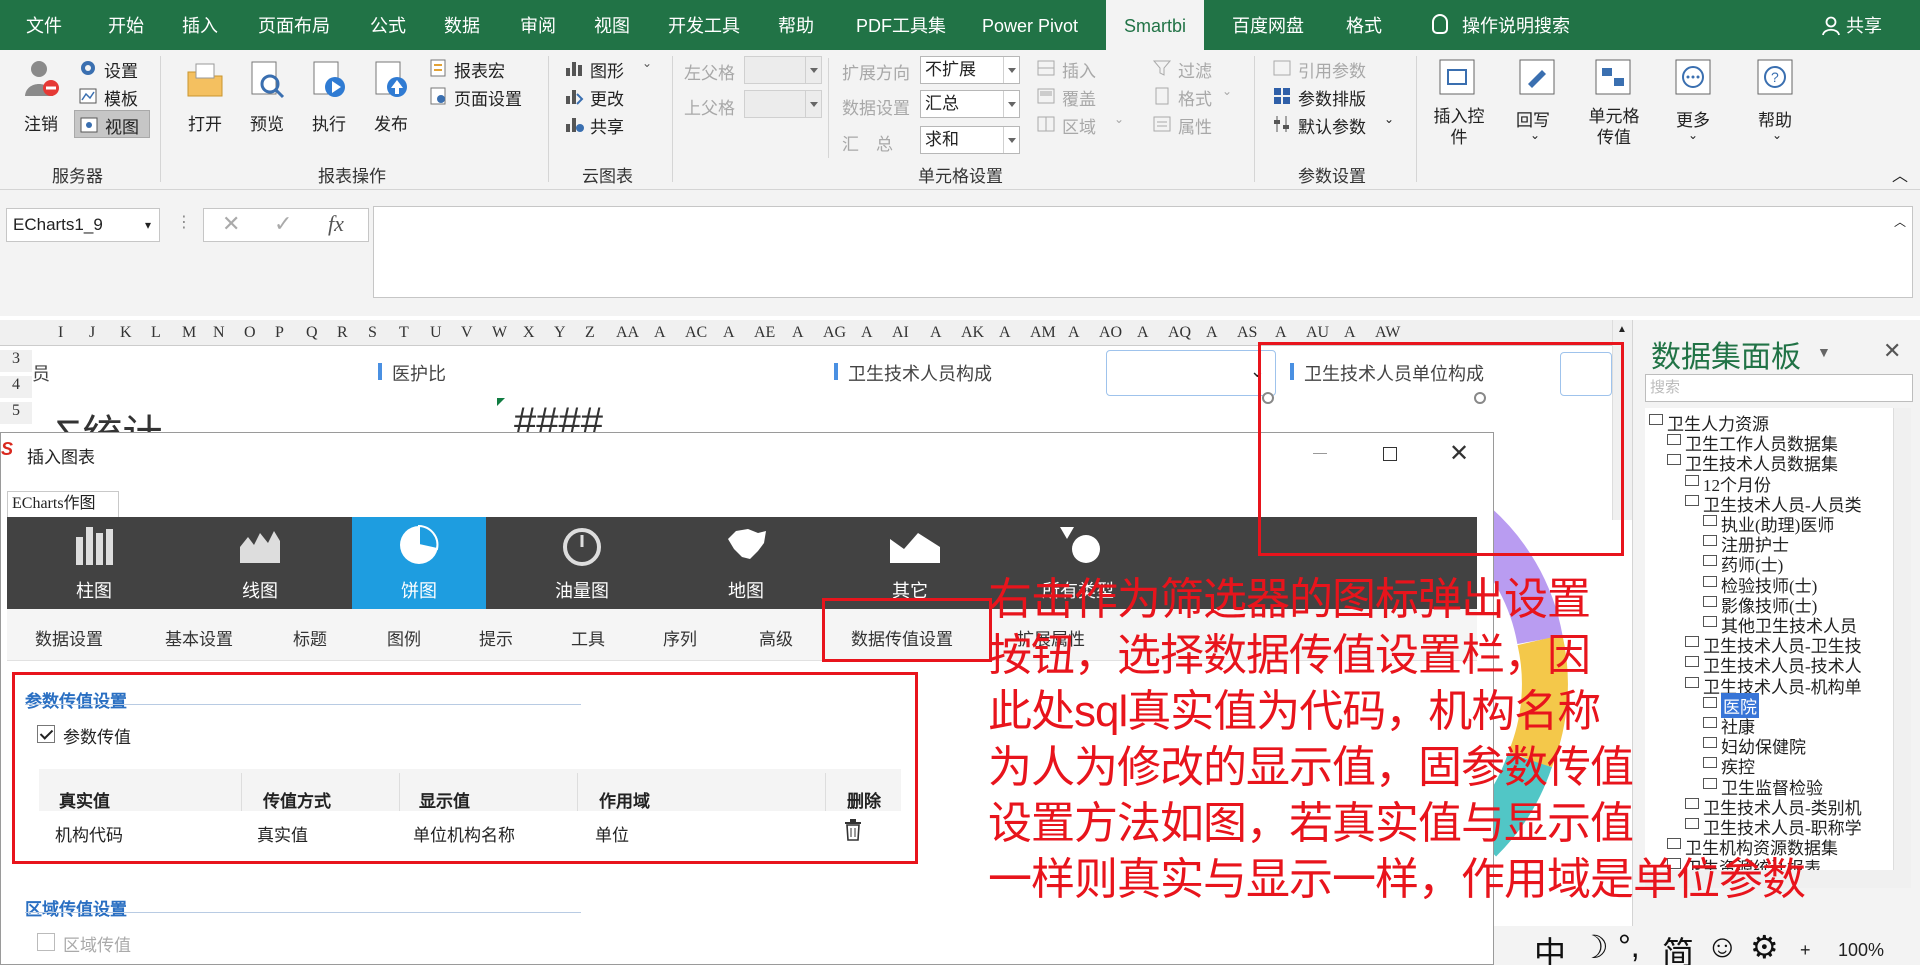 This screenshot has width=1920, height=965. I want to click on change-chart-button: 更改, so click(607, 97).